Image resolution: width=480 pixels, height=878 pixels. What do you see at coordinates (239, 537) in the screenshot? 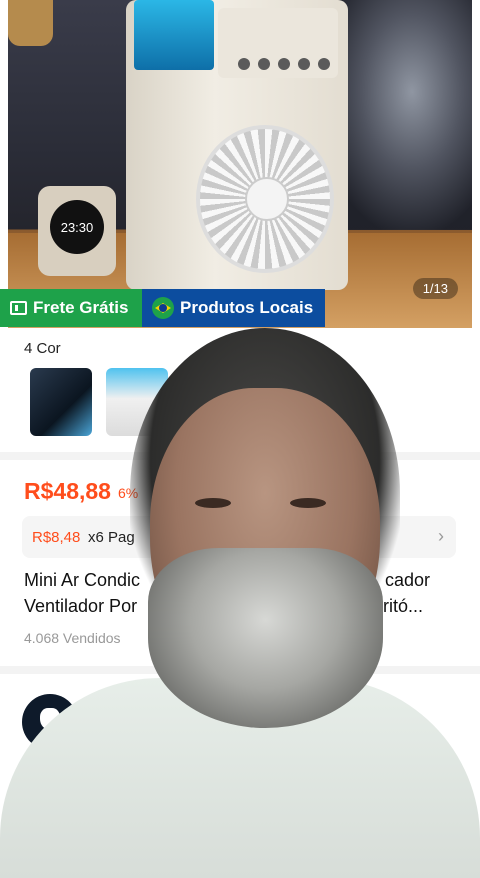
I see `installment-row: R$8,48 x6 Pag ›` at bounding box center [239, 537].